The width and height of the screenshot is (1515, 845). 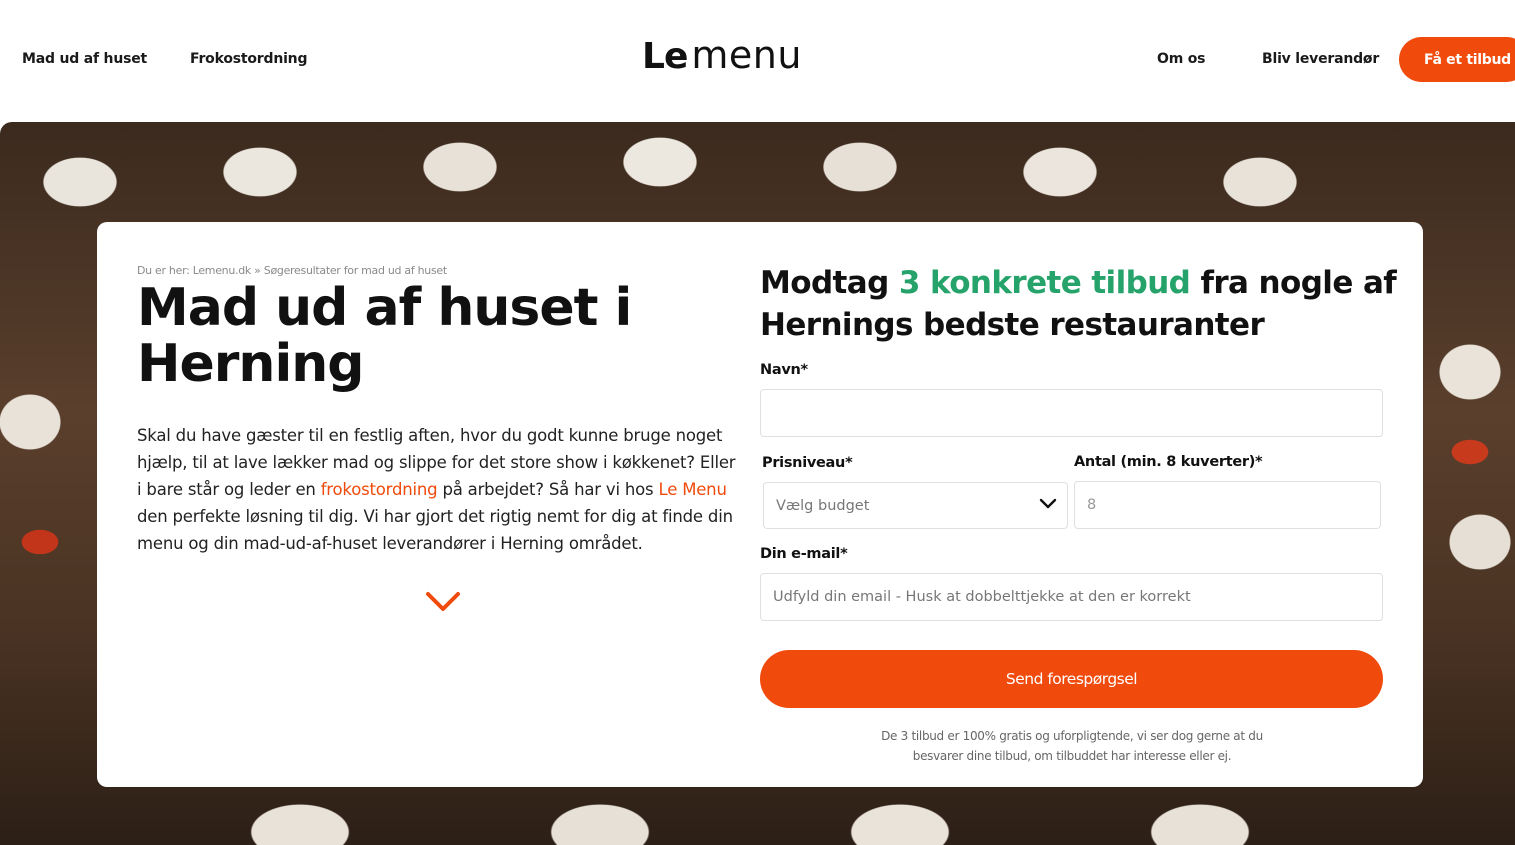 What do you see at coordinates (746, 55) in the screenshot?
I see `logo-text-menu: menu` at bounding box center [746, 55].